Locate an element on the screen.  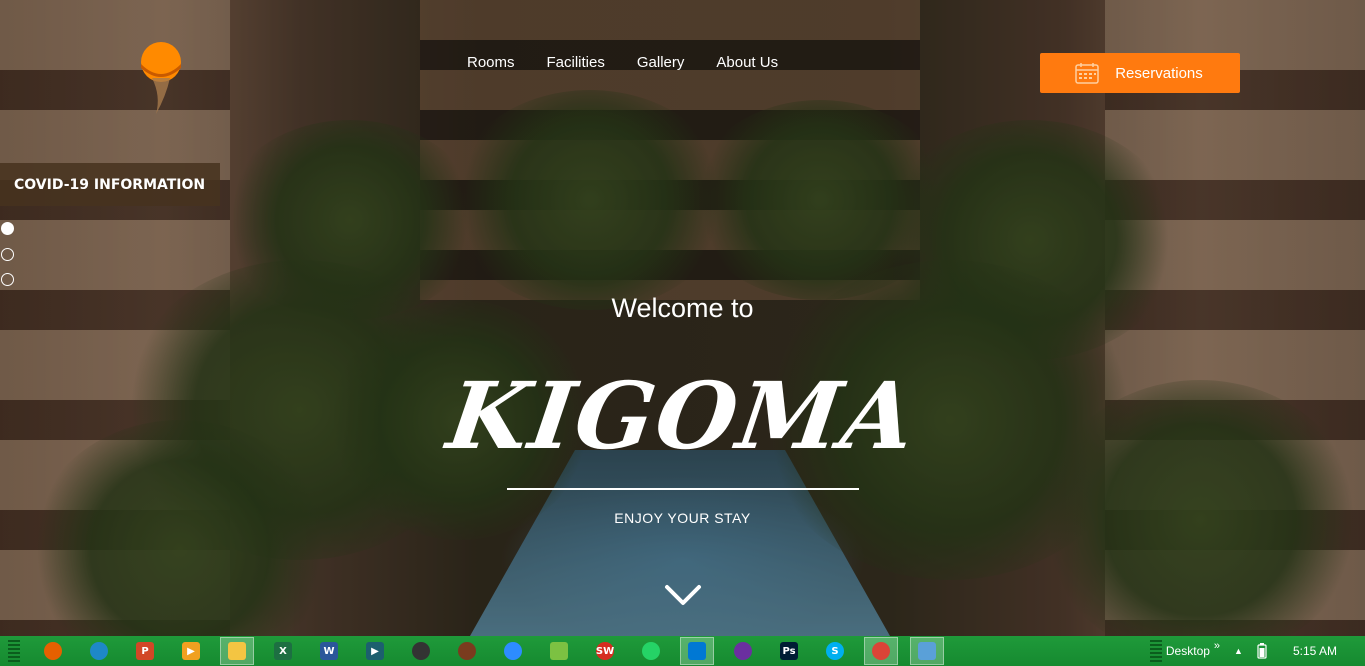
file-explorer-icon is located at coordinates (237, 651).